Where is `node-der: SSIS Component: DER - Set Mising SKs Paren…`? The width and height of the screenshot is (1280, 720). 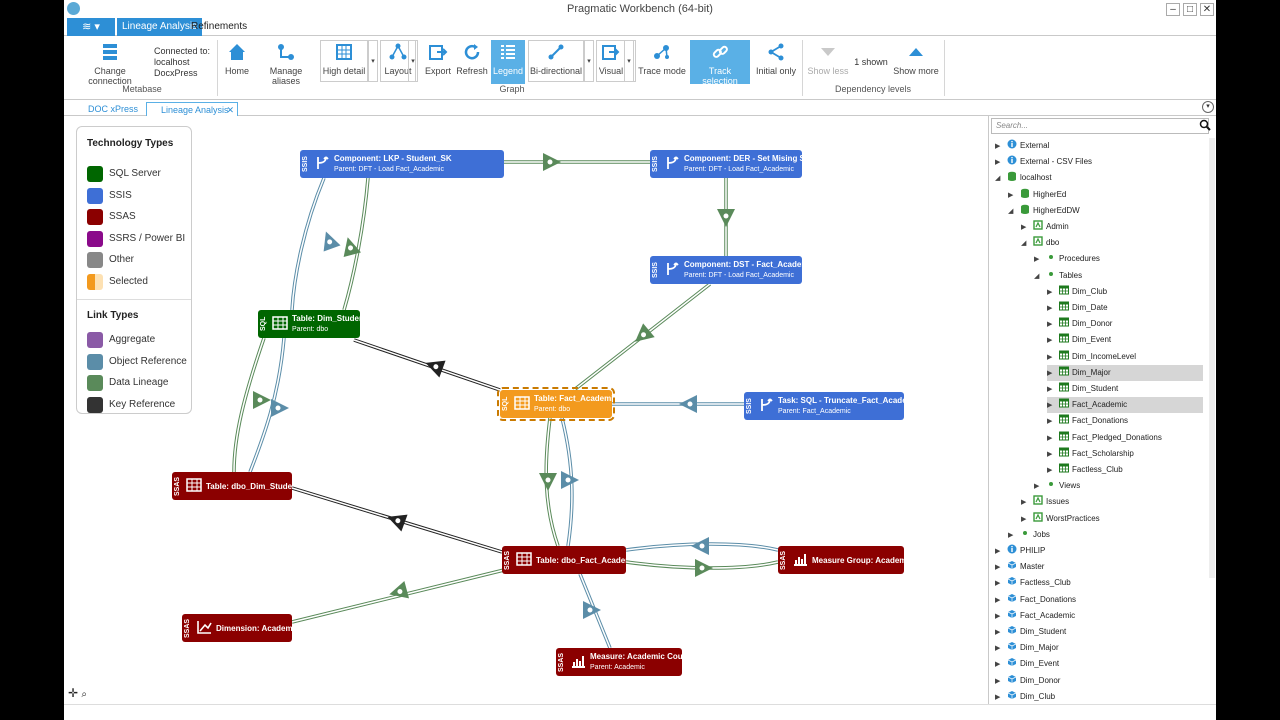 node-der: SSIS Component: DER - Set Mising SKs Paren… is located at coordinates (726, 164).